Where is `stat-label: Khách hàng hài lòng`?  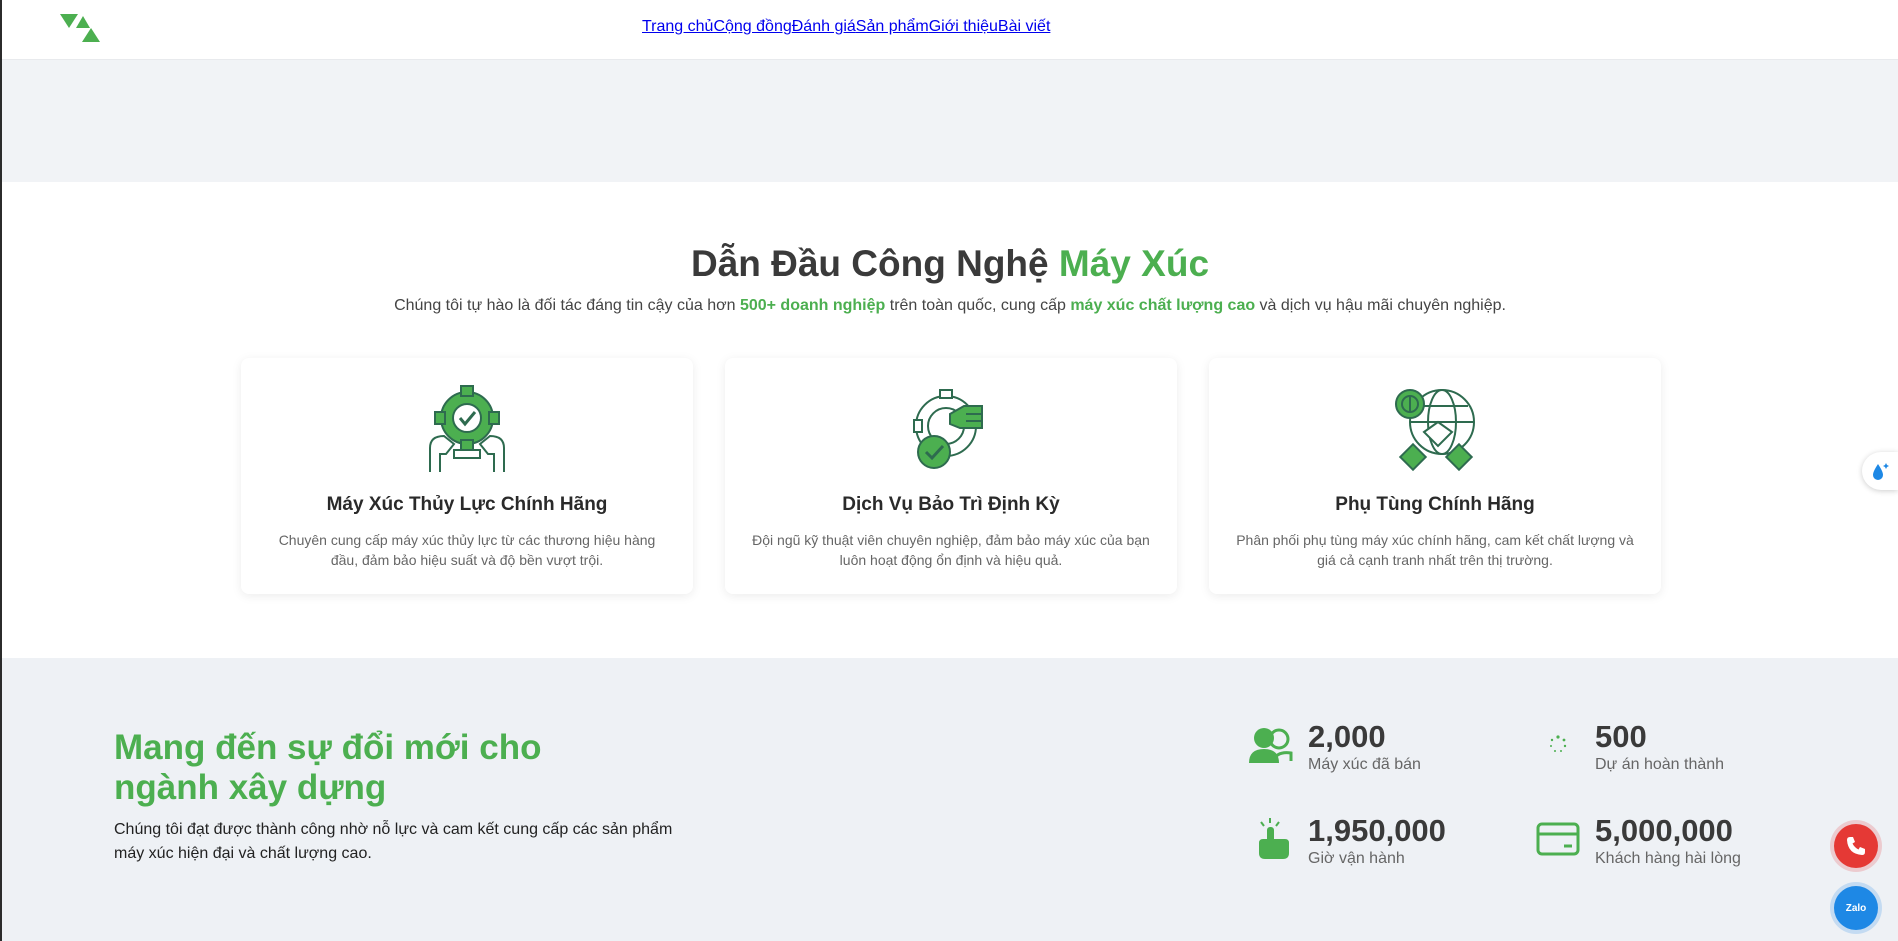
stat-label: Khách hàng hài lòng is located at coordinates (1668, 858).